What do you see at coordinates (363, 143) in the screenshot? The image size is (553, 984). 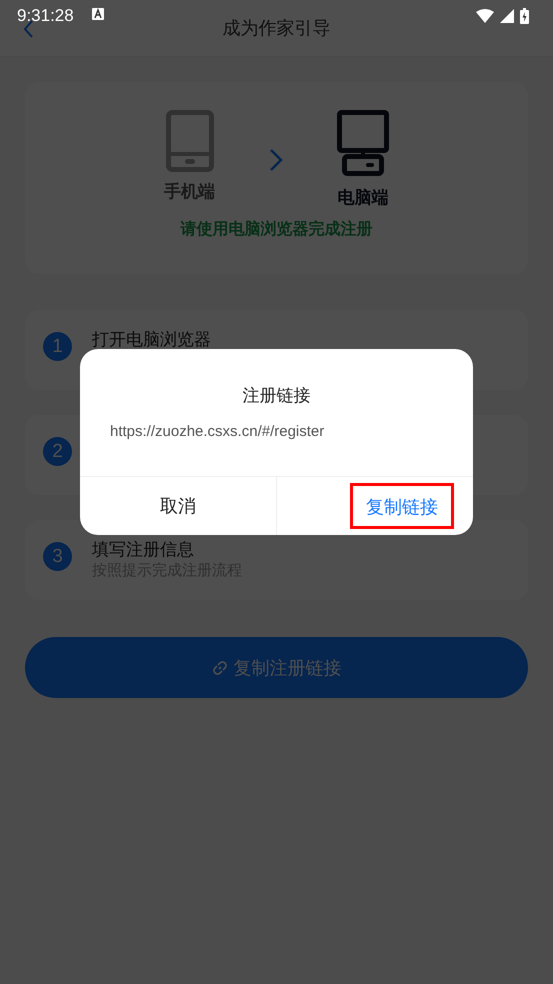 I see `desktop-computer-icon` at bounding box center [363, 143].